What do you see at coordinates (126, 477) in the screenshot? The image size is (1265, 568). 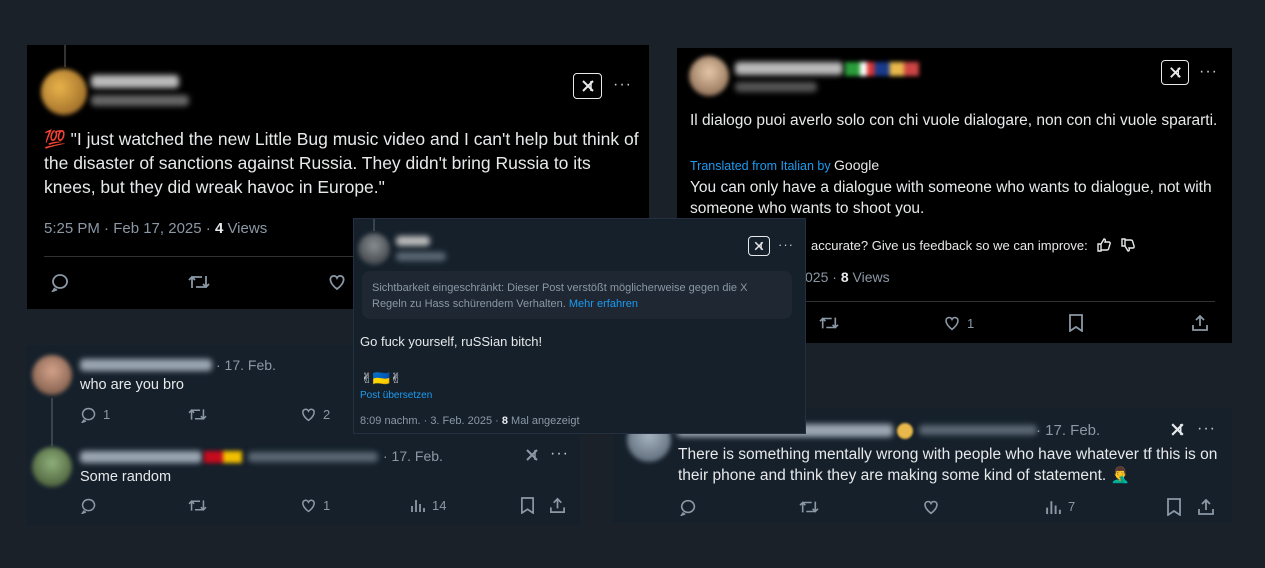 I see `reply-text: Some random` at bounding box center [126, 477].